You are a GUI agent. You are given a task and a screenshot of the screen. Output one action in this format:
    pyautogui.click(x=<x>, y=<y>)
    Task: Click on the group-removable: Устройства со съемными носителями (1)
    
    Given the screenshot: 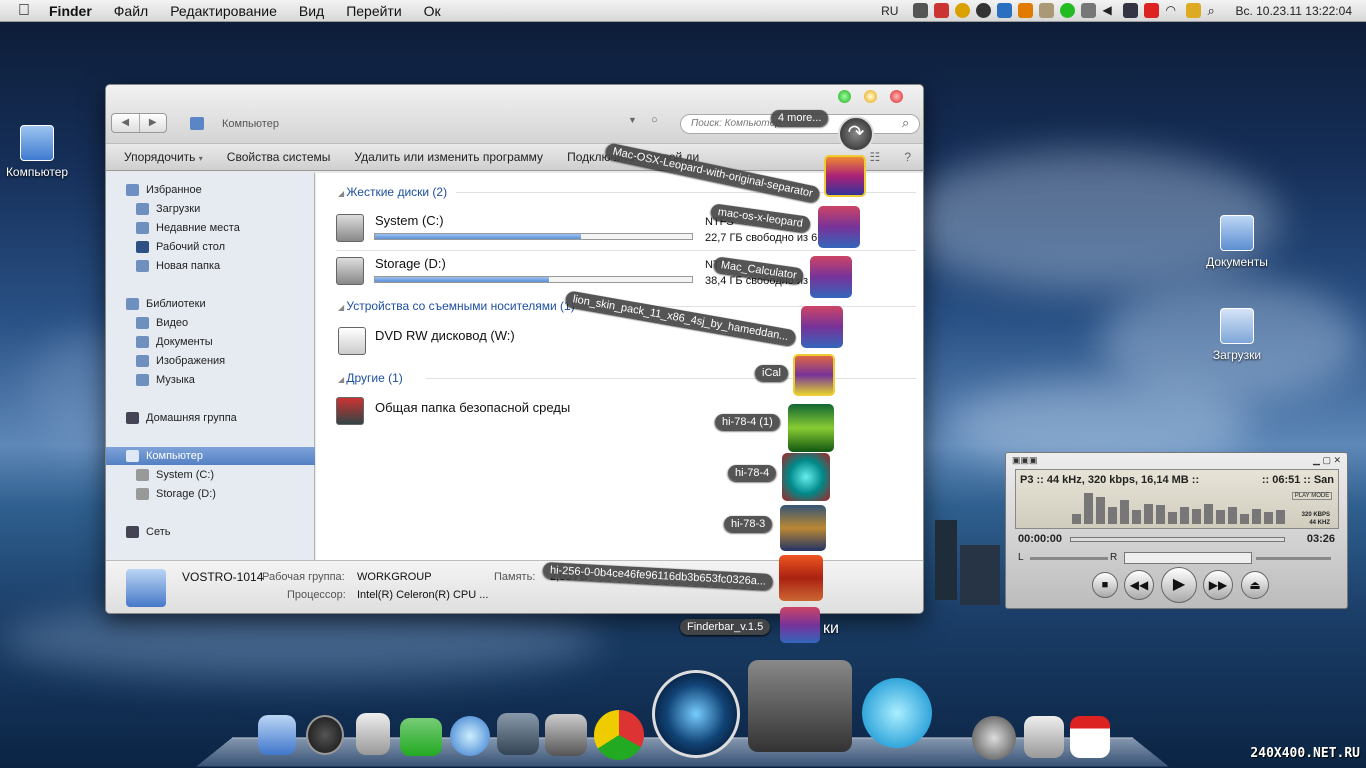 What is the action you would take?
    pyautogui.click(x=456, y=306)
    